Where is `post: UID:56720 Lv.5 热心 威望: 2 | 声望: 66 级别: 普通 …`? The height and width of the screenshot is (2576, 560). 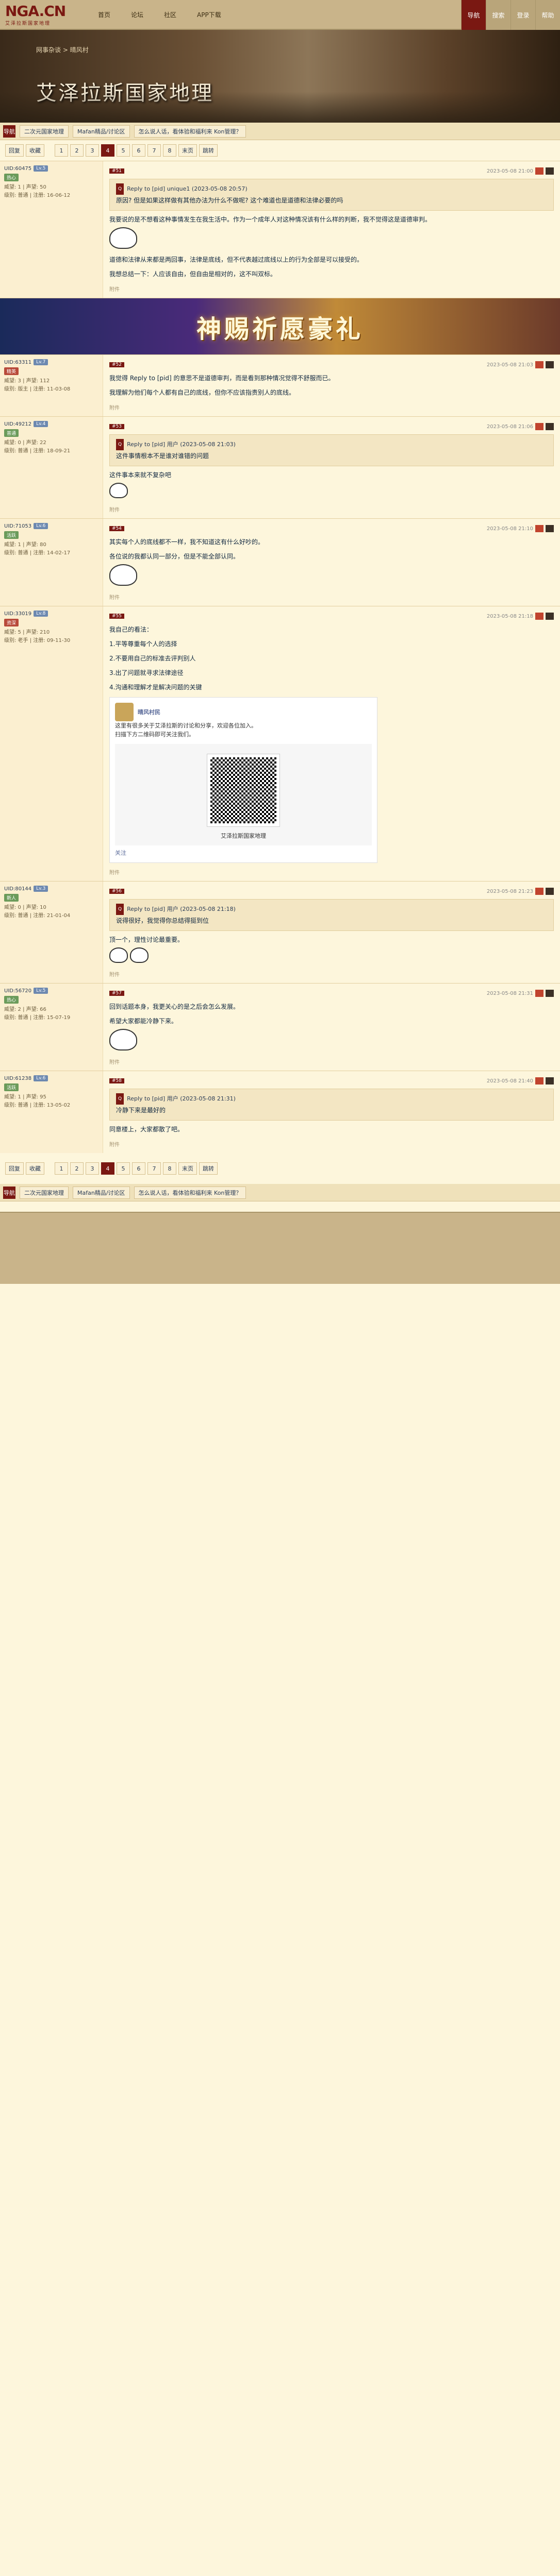
post: UID:56720 Lv.5 热心 威望: 2 | 声望: 66 级别: 普通 … is located at coordinates (280, 1027).